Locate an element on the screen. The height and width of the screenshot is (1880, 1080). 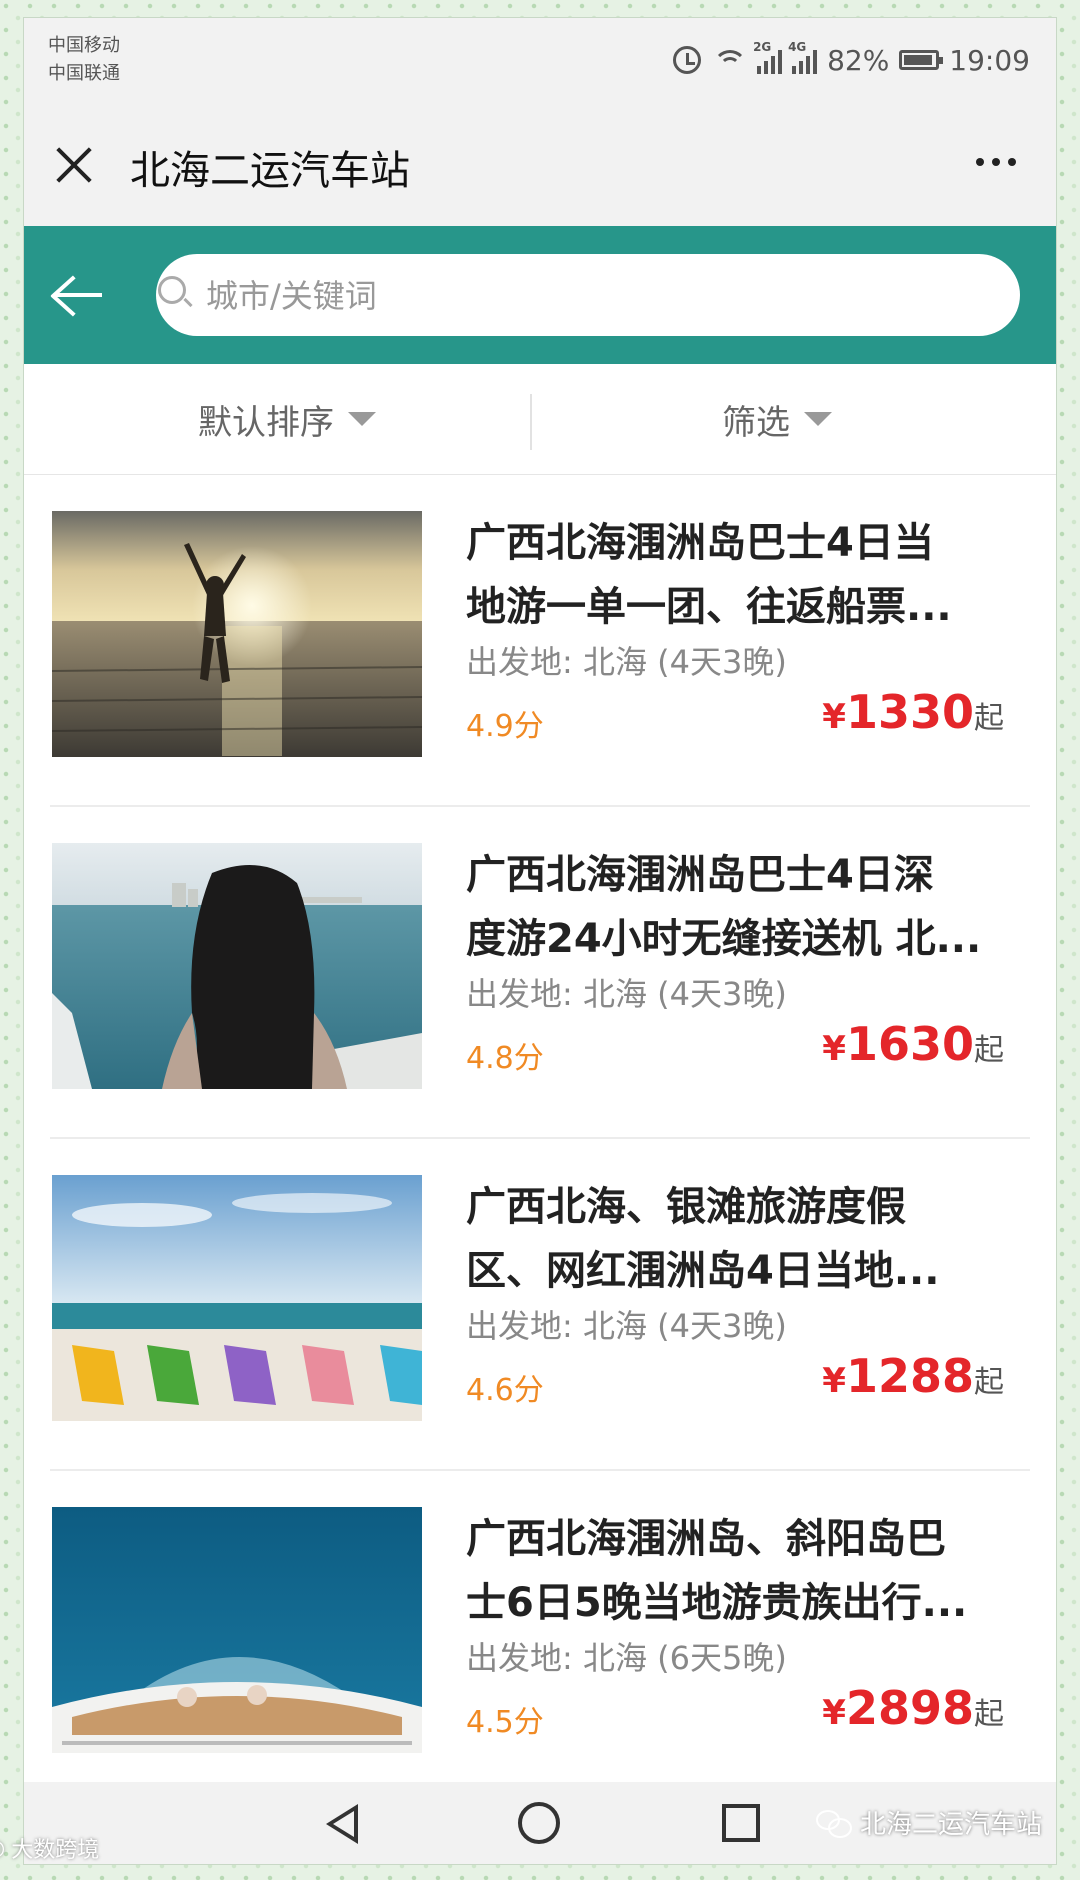
search-box is located at coordinates (588, 296).